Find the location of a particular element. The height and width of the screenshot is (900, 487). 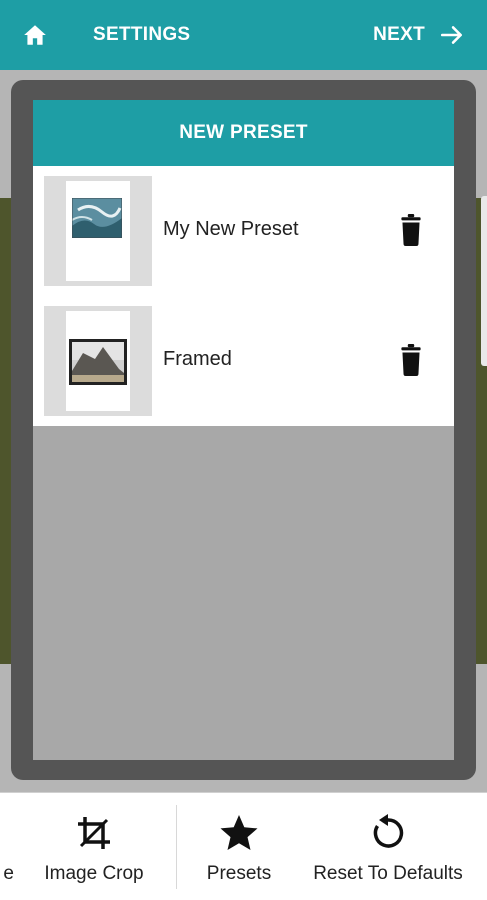

image-crop-button: Image Crop is located at coordinates (94, 846).